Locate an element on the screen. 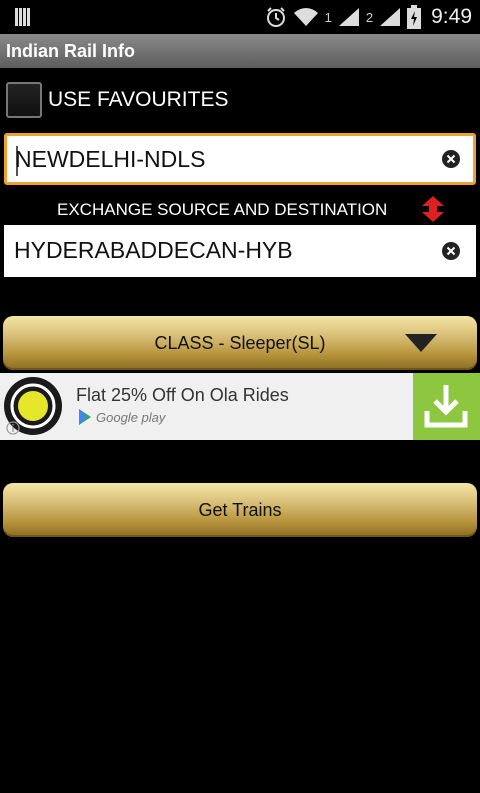 The height and width of the screenshot is (793, 480). wifi-icon is located at coordinates (305, 17).